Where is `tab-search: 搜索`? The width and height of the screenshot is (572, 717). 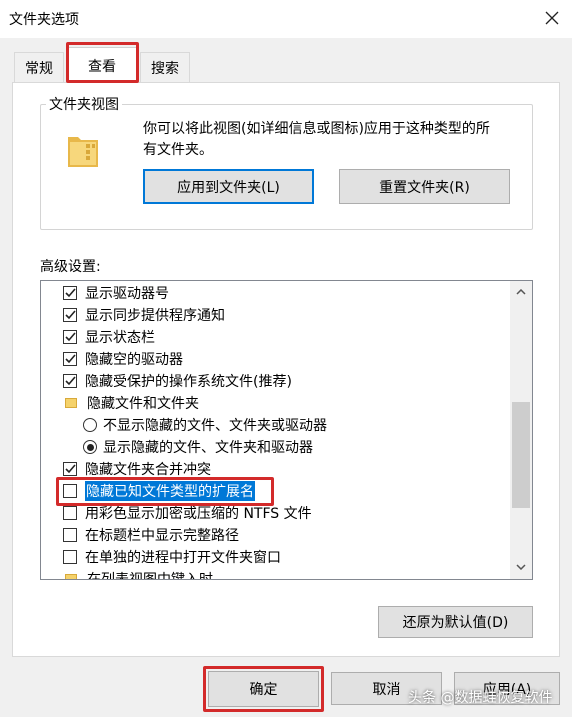 tab-search: 搜索 is located at coordinates (165, 67).